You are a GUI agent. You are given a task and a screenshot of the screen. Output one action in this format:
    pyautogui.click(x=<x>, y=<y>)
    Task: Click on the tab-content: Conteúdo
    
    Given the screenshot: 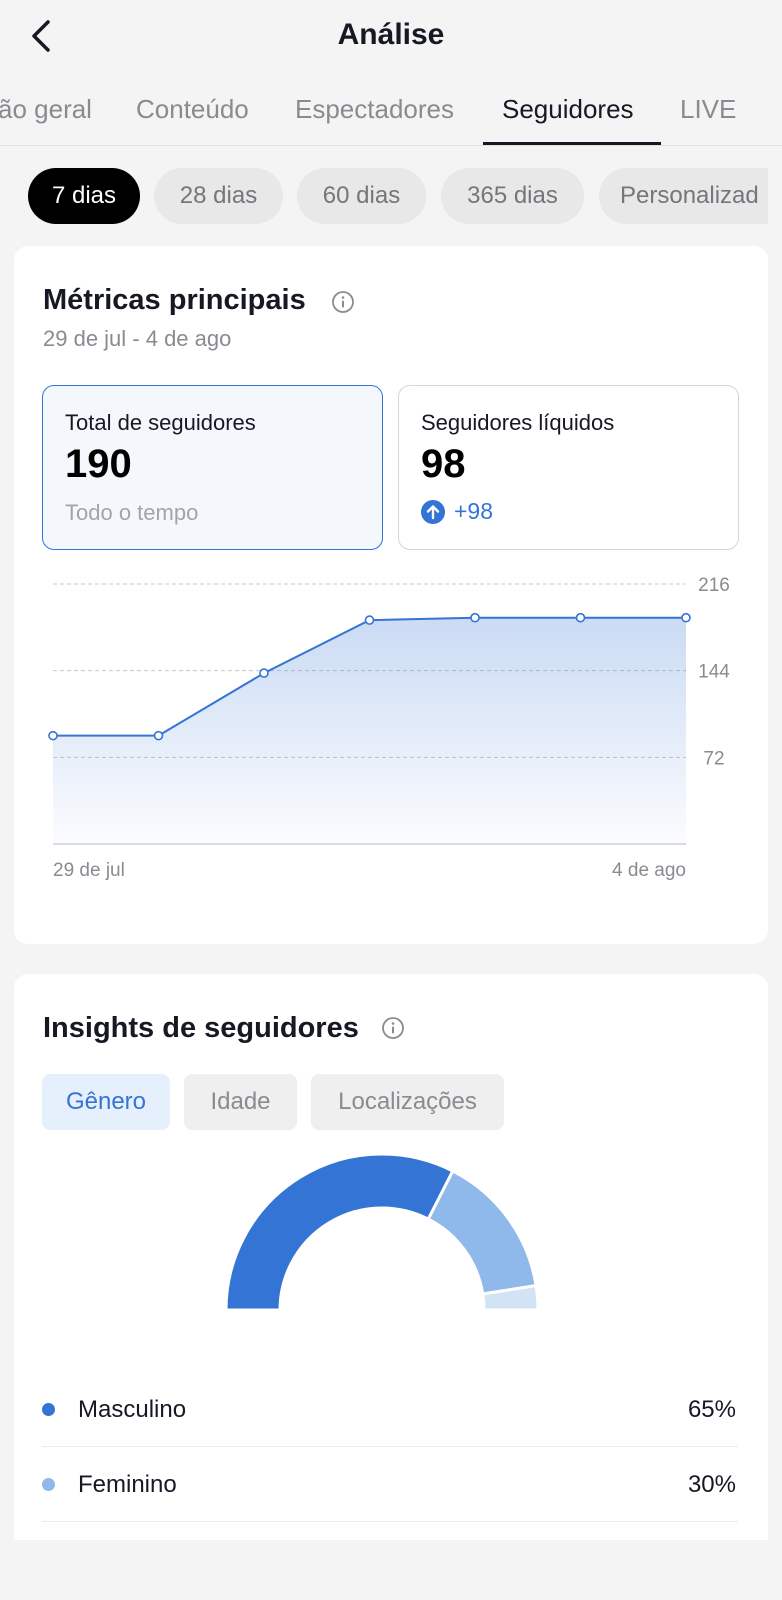 What is the action you would take?
    pyautogui.click(x=192, y=109)
    